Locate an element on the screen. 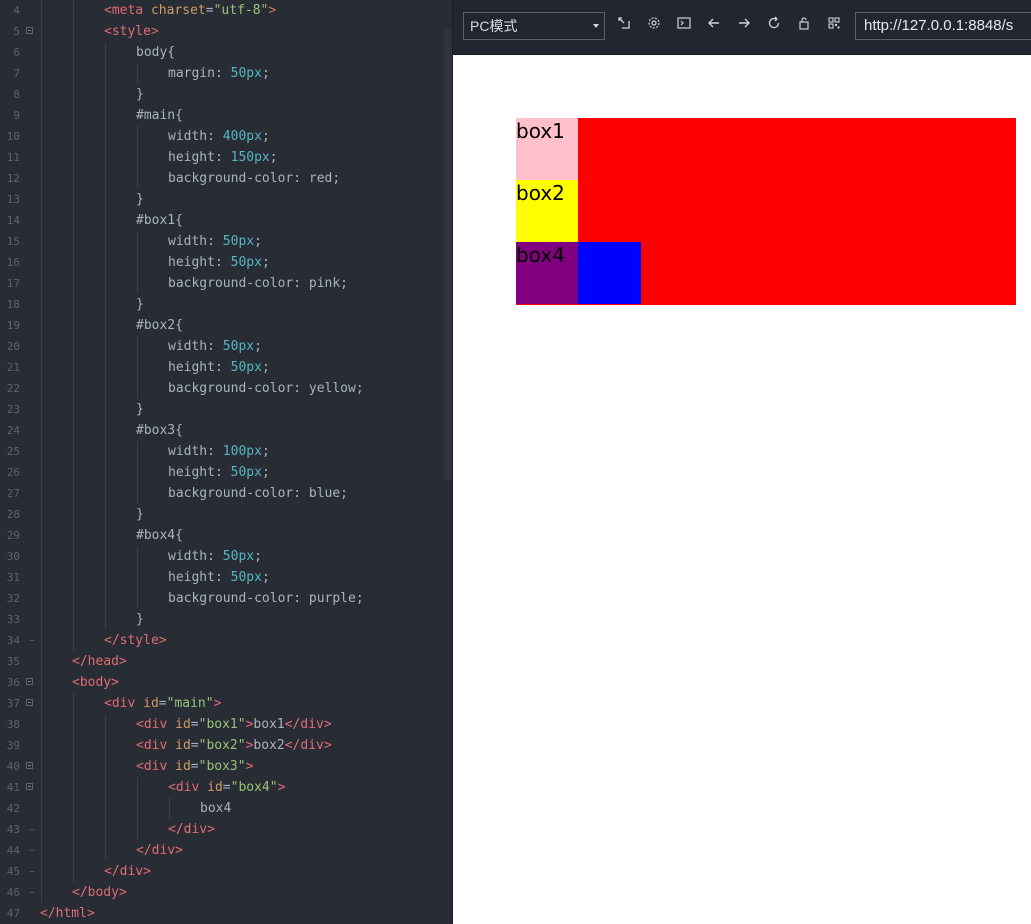 The image size is (1031, 924). code-text: width: 400px; is located at coordinates (219, 136).